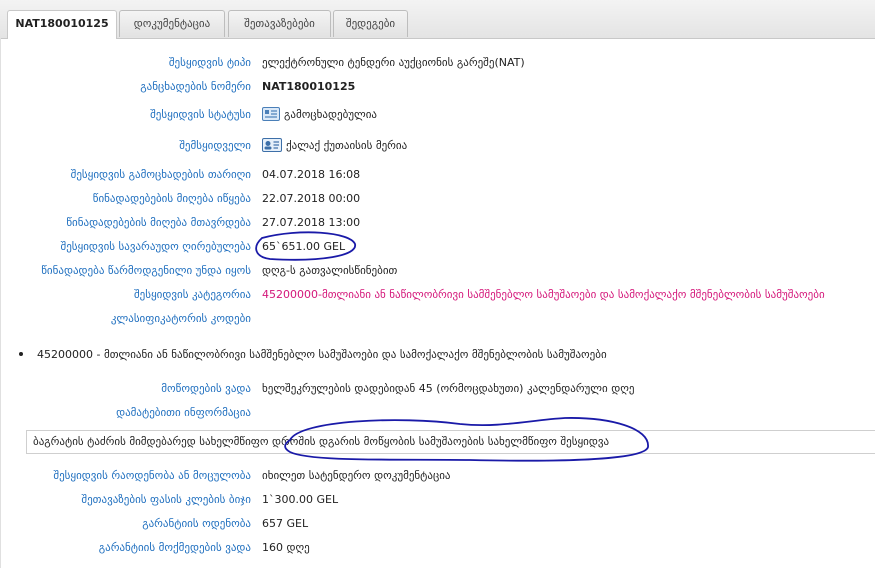 The image size is (875, 568). I want to click on row-guarantee-amount: გარანტიის ოდენობა 657 GEL, so click(438, 524).